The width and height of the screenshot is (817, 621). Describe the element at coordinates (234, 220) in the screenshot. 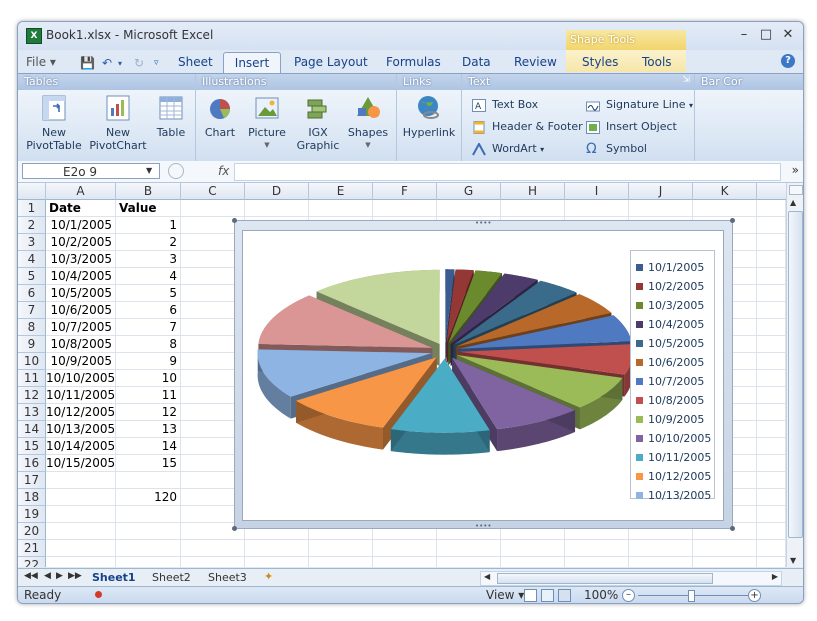

I see `resize-handle-top-left` at that location.